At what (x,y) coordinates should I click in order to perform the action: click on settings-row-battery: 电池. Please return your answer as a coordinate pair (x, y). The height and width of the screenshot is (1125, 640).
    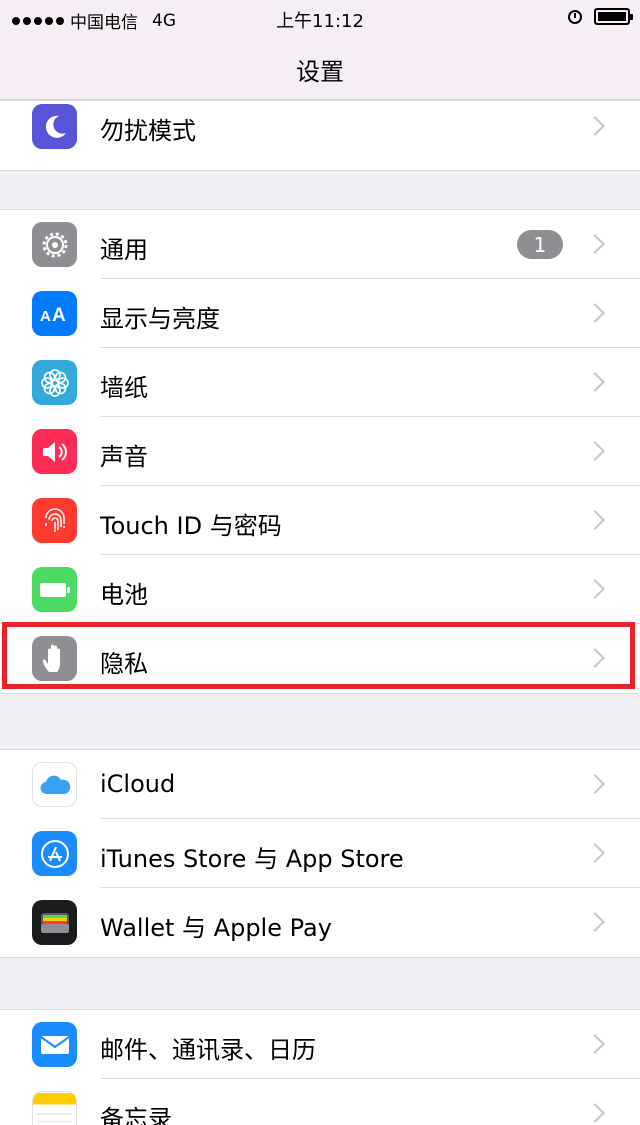
    Looking at the image, I should click on (320, 589).